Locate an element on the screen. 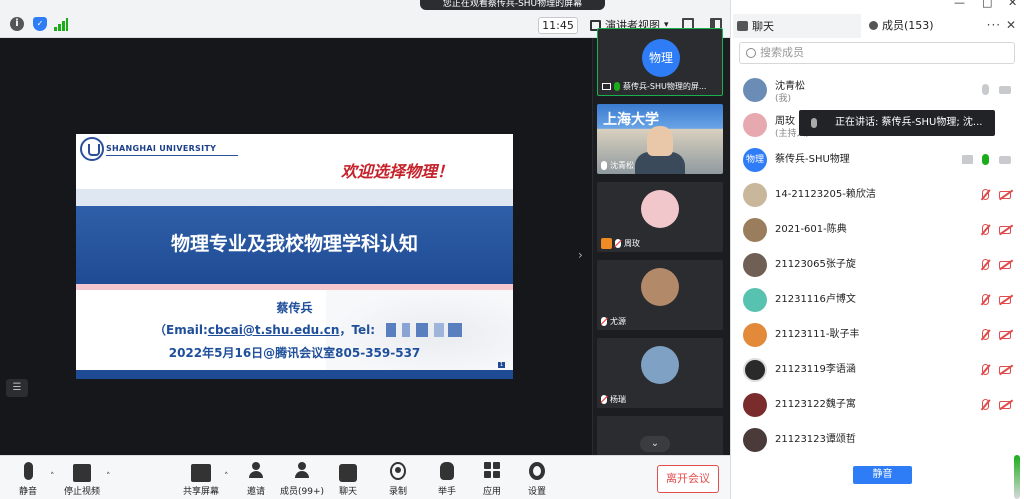  close-icon: ✕ is located at coordinates (1011, 25).